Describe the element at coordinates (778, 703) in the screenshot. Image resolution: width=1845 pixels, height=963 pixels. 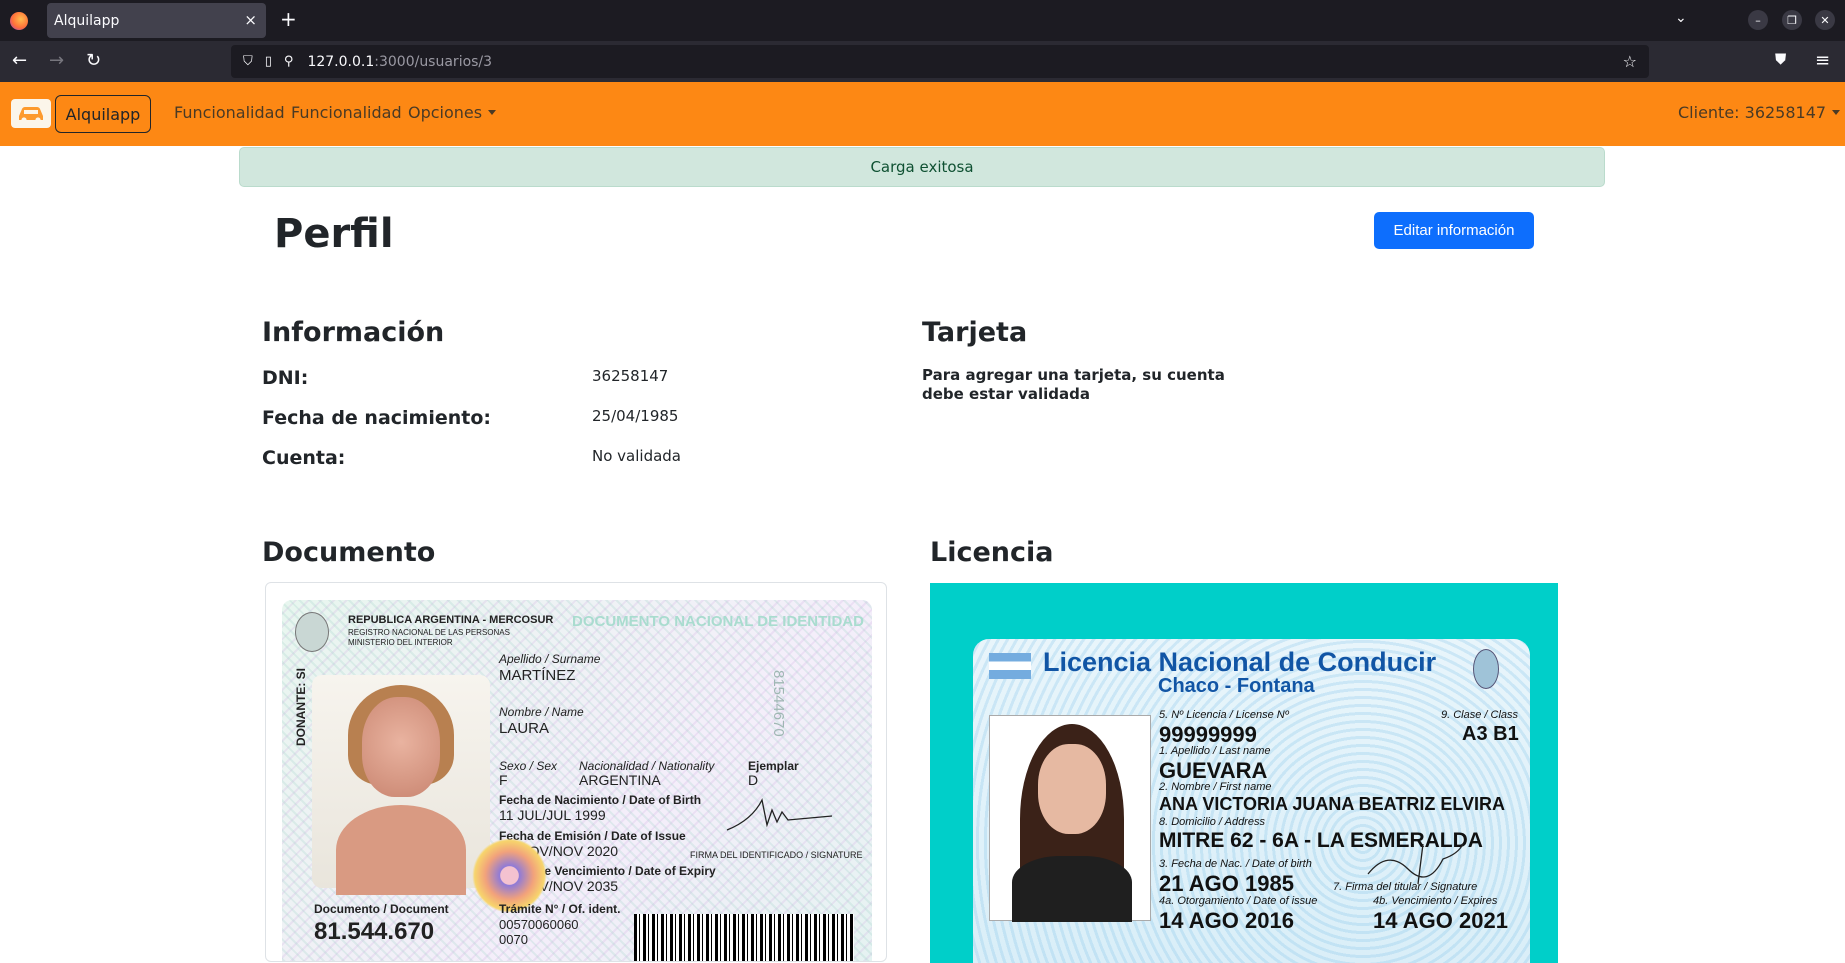
I see `dni-serial: 81544670` at that location.